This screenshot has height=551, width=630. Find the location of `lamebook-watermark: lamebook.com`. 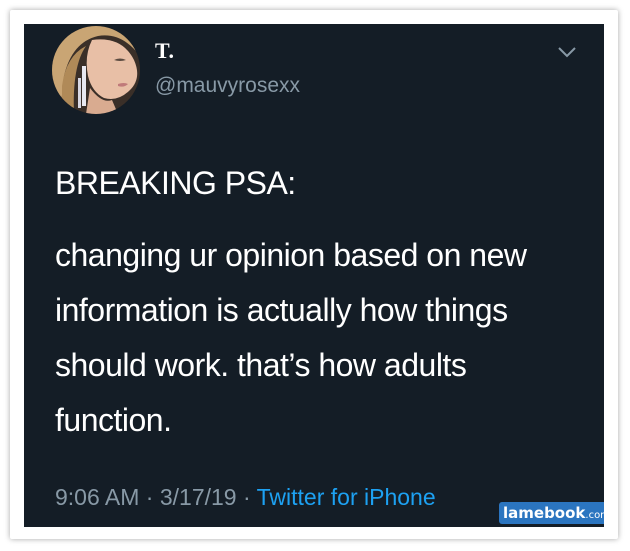

lamebook-watermark: lamebook.com is located at coordinates (551, 513).